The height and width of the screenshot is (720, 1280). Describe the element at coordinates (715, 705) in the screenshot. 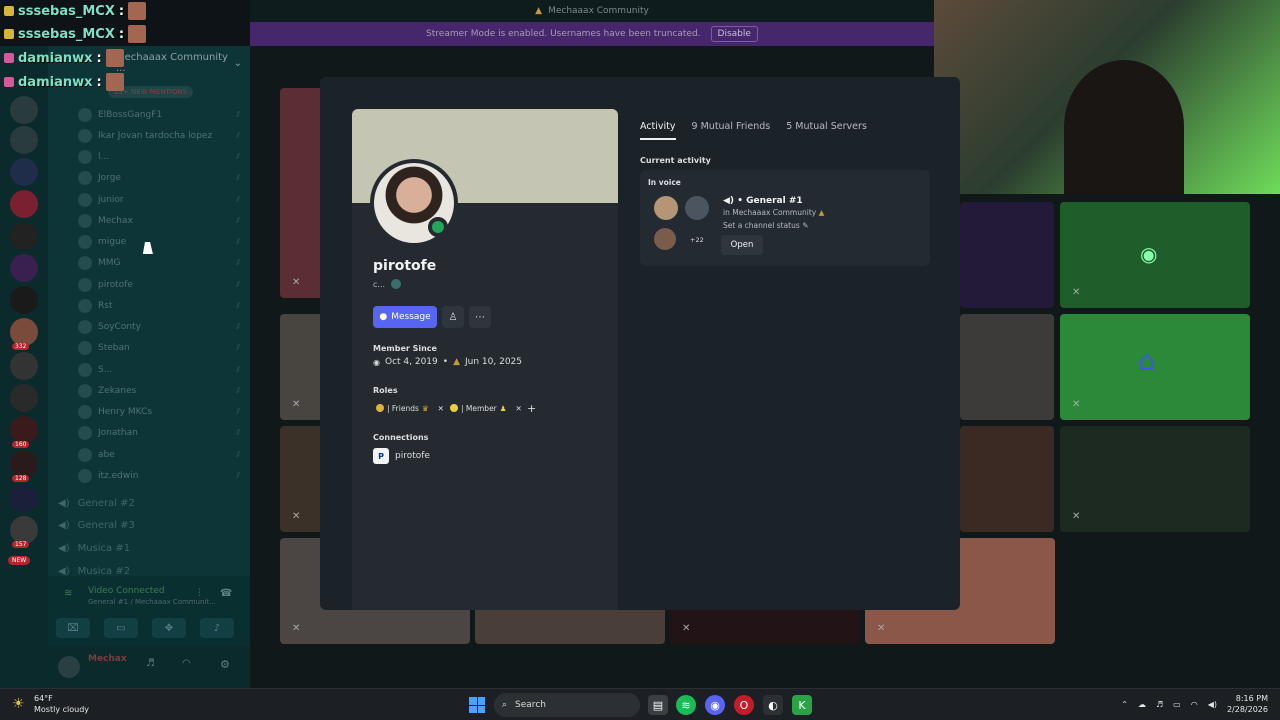

I see `discord-icon: ◉` at that location.